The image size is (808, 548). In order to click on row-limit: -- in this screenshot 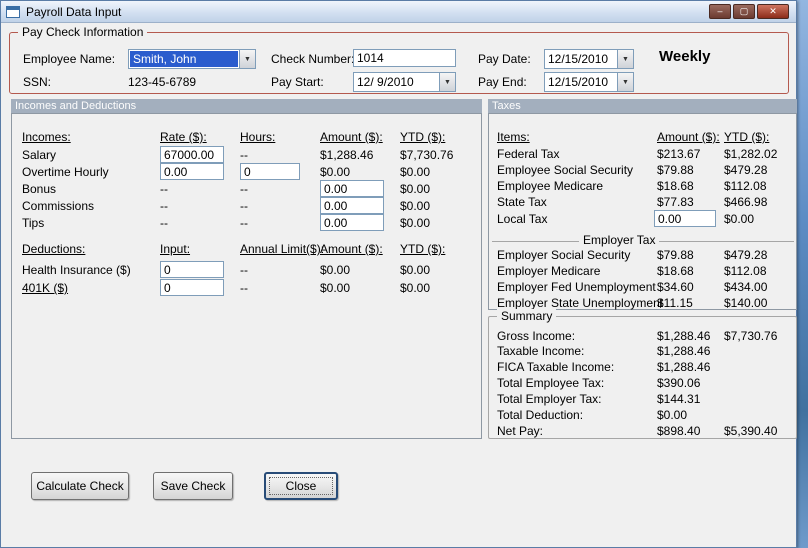, I will do `click(244, 288)`.